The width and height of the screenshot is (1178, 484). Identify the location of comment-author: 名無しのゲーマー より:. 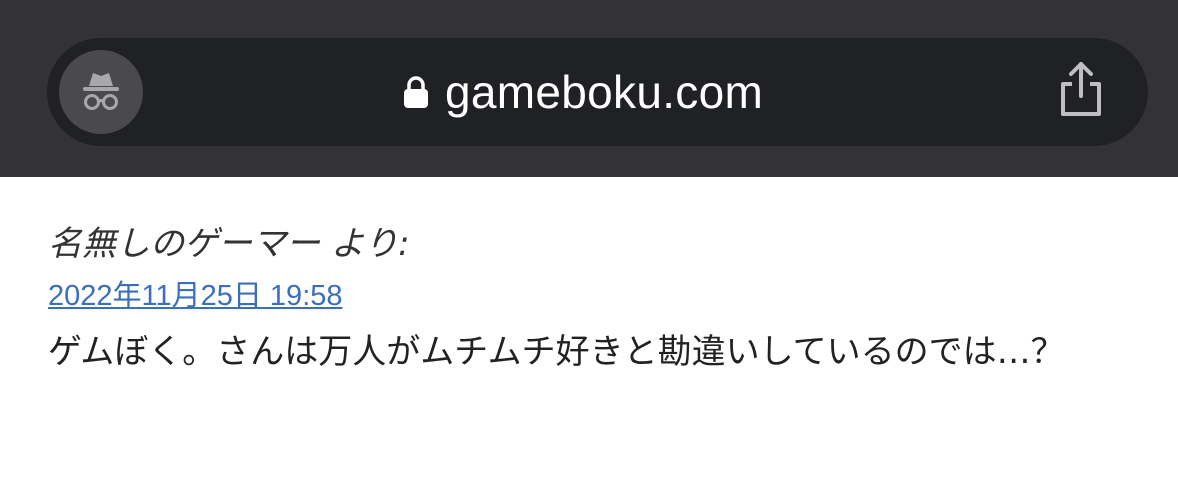
(229, 244).